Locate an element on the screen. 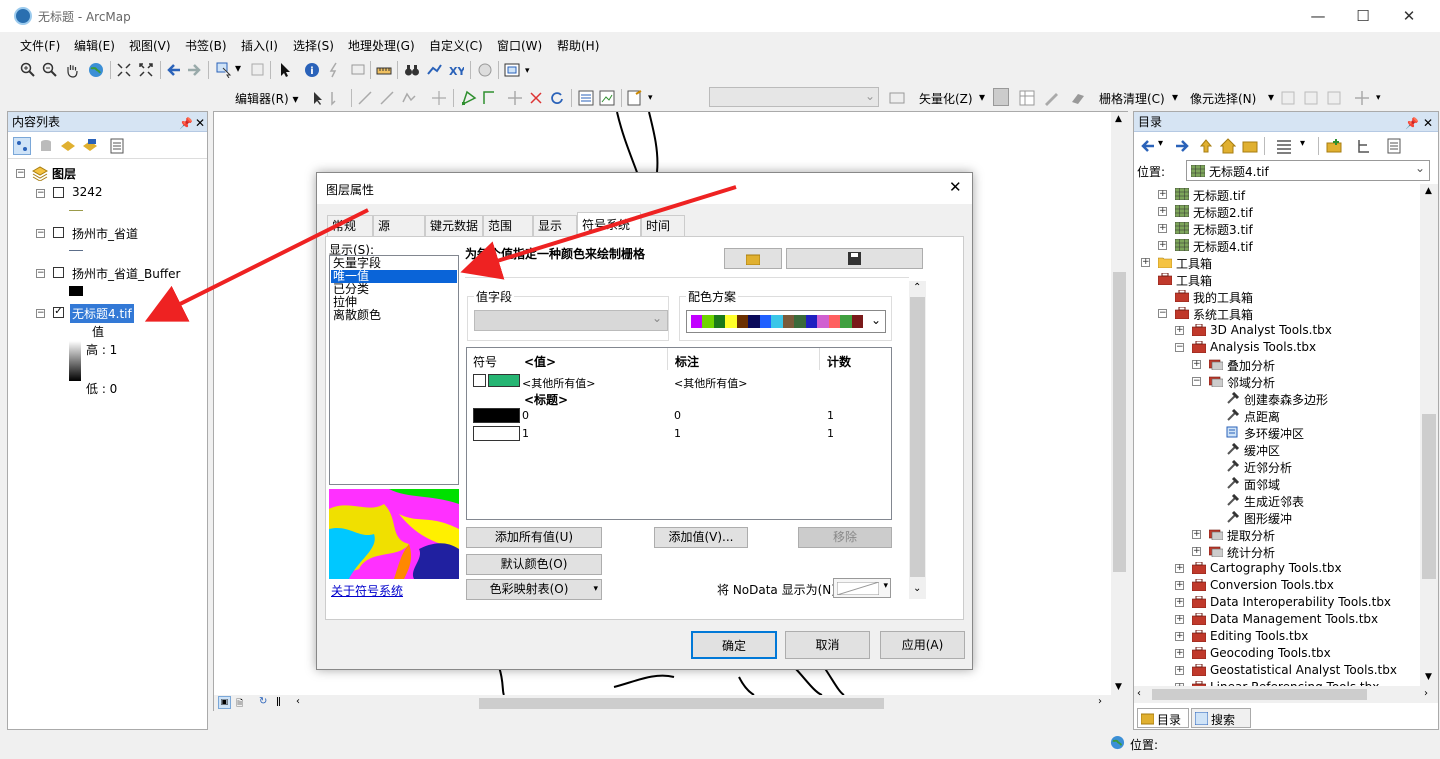 The height and width of the screenshot is (759, 1440). catalog-item: + Data Management Tools.tbx is located at coordinates (1277, 619).